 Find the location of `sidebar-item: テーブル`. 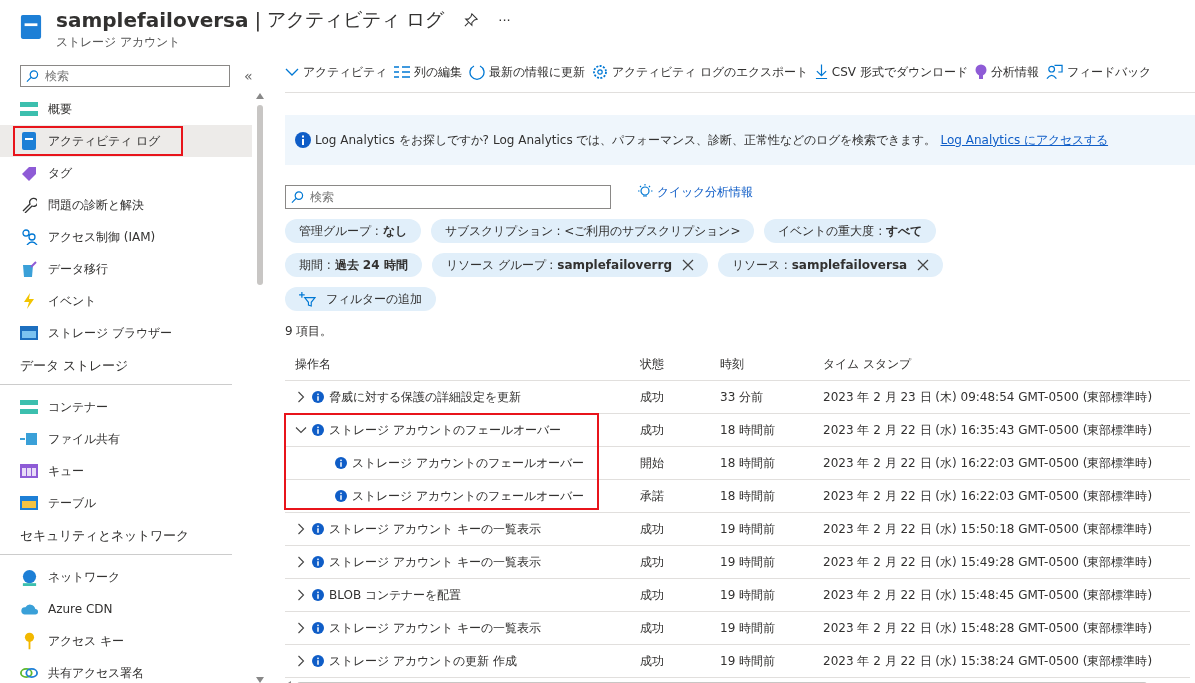

sidebar-item: テーブル is located at coordinates (126, 503).